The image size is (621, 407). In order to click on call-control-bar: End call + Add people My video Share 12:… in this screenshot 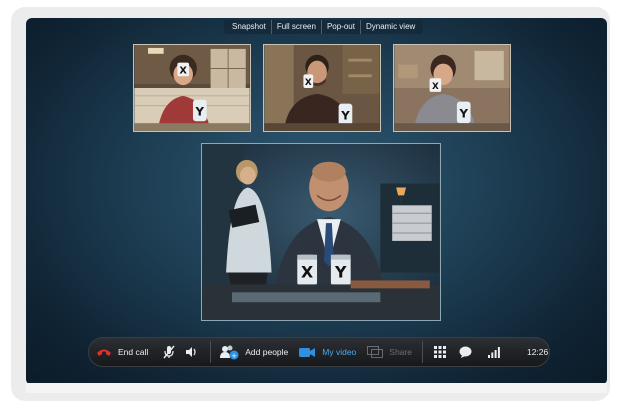, I will do `click(319, 352)`.